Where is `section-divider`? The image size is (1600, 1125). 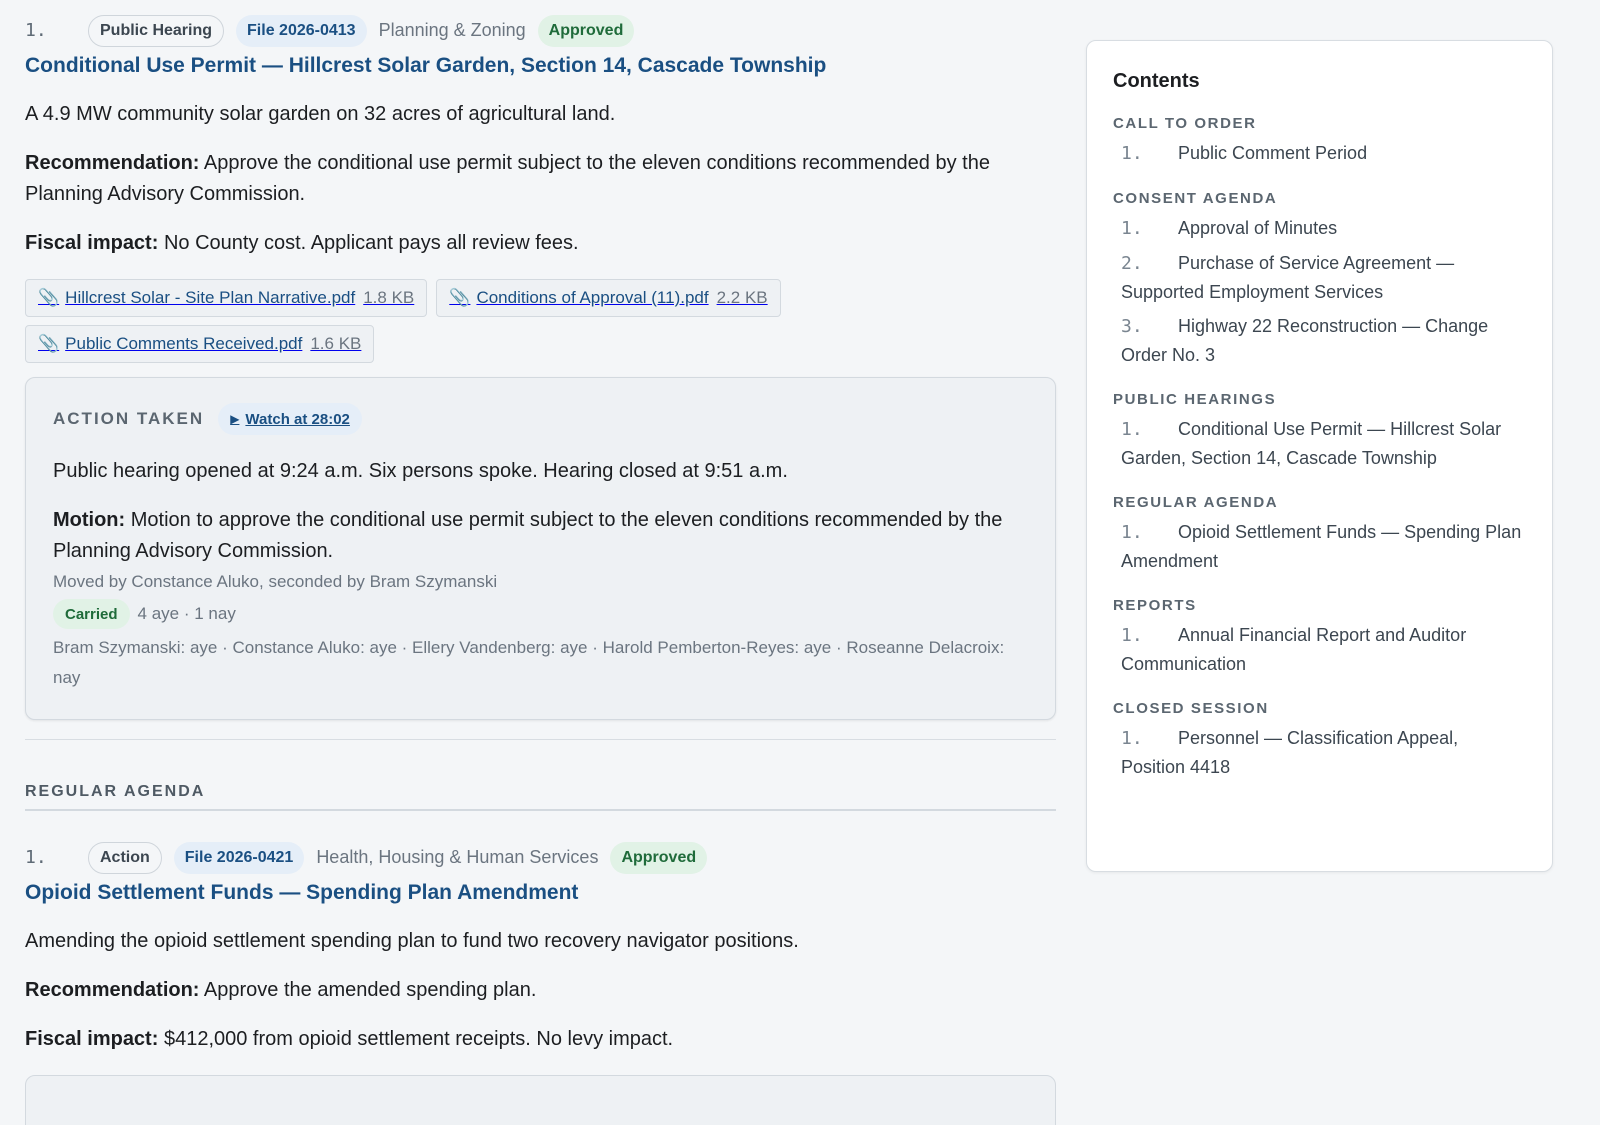
section-divider is located at coordinates (540, 739).